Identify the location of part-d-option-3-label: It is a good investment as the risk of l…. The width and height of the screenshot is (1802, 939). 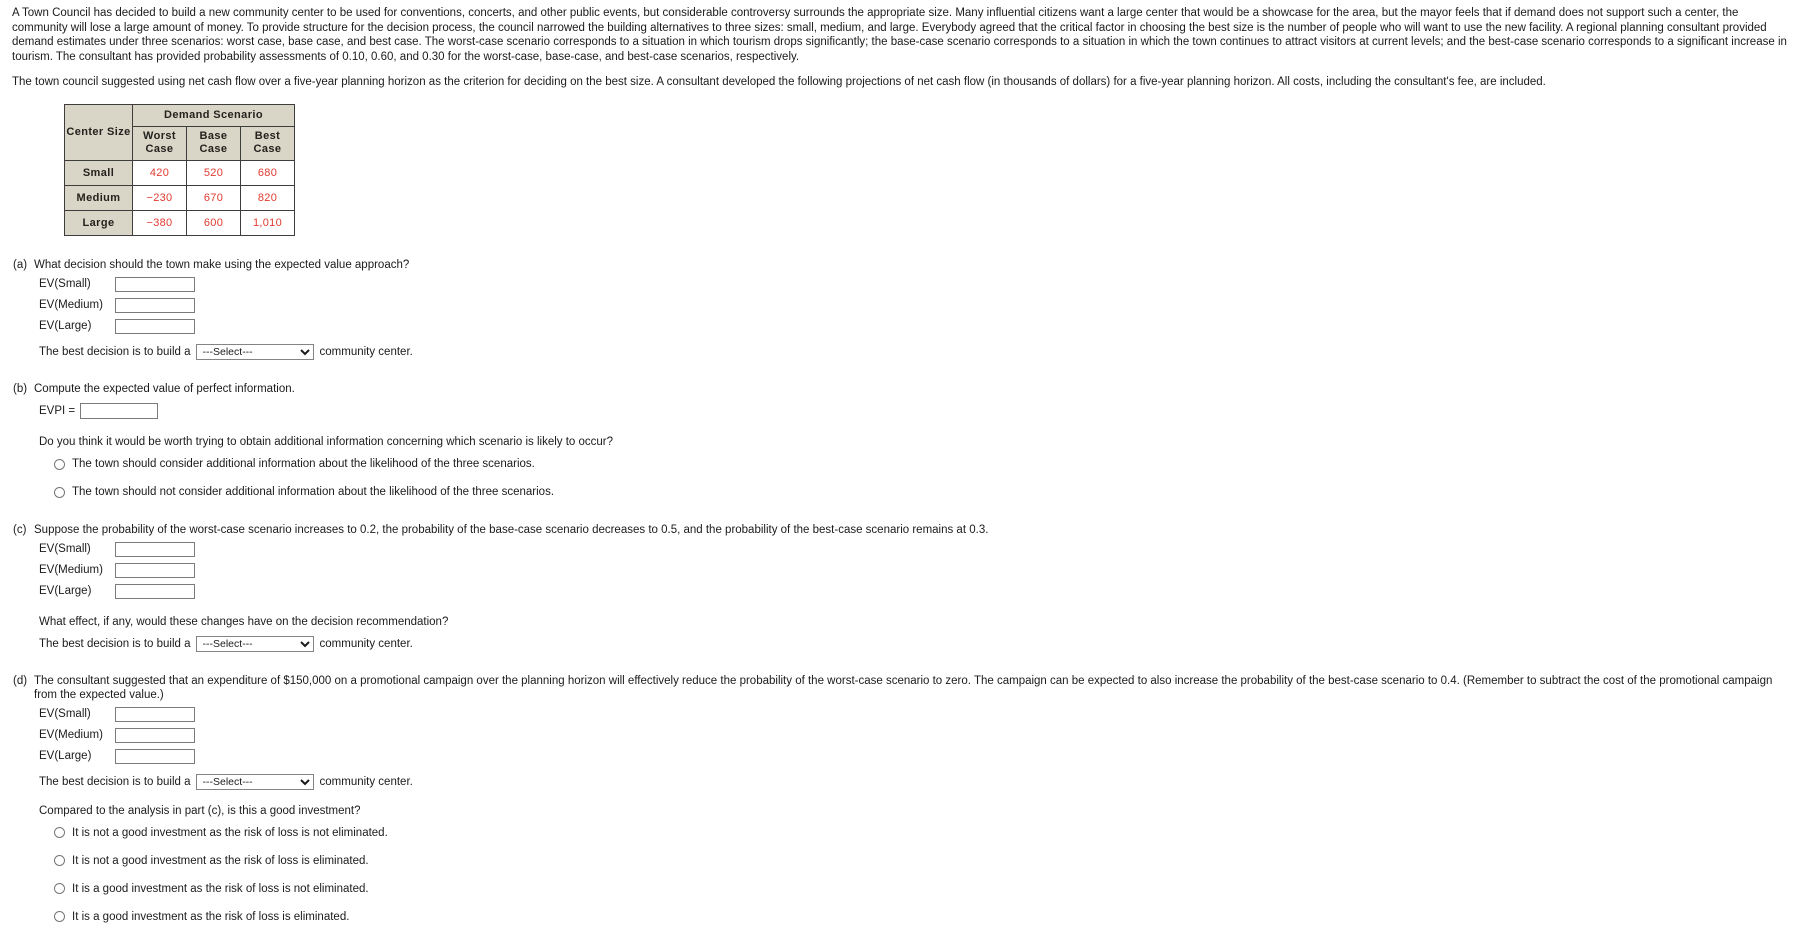
(220, 889).